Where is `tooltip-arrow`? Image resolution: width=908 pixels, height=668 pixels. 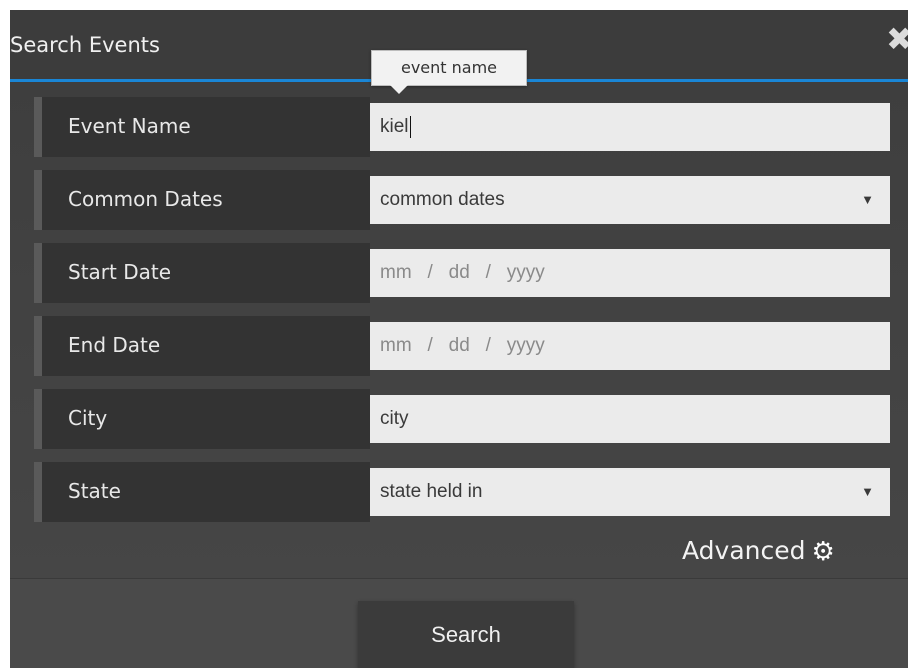
tooltip-arrow is located at coordinates (399, 89).